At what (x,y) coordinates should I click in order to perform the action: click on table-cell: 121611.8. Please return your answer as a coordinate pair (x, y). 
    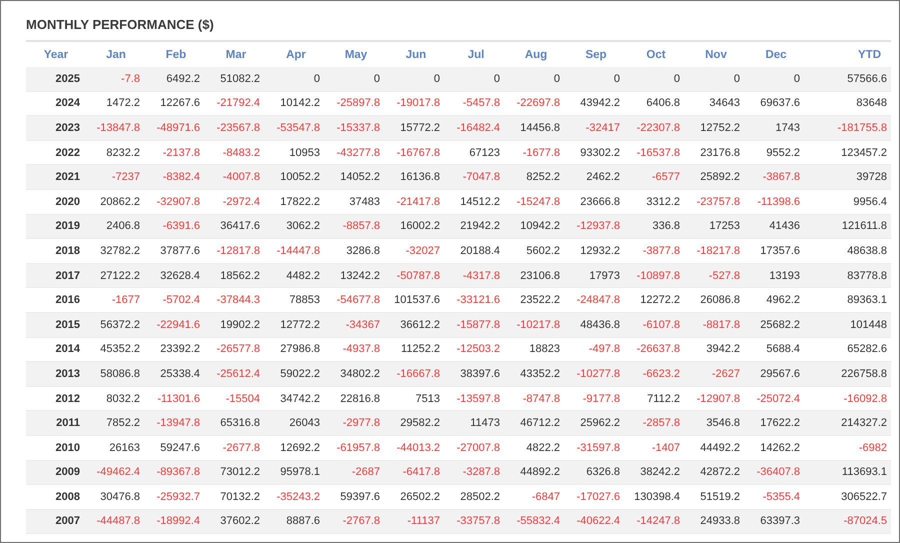
    Looking at the image, I should click on (848, 226).